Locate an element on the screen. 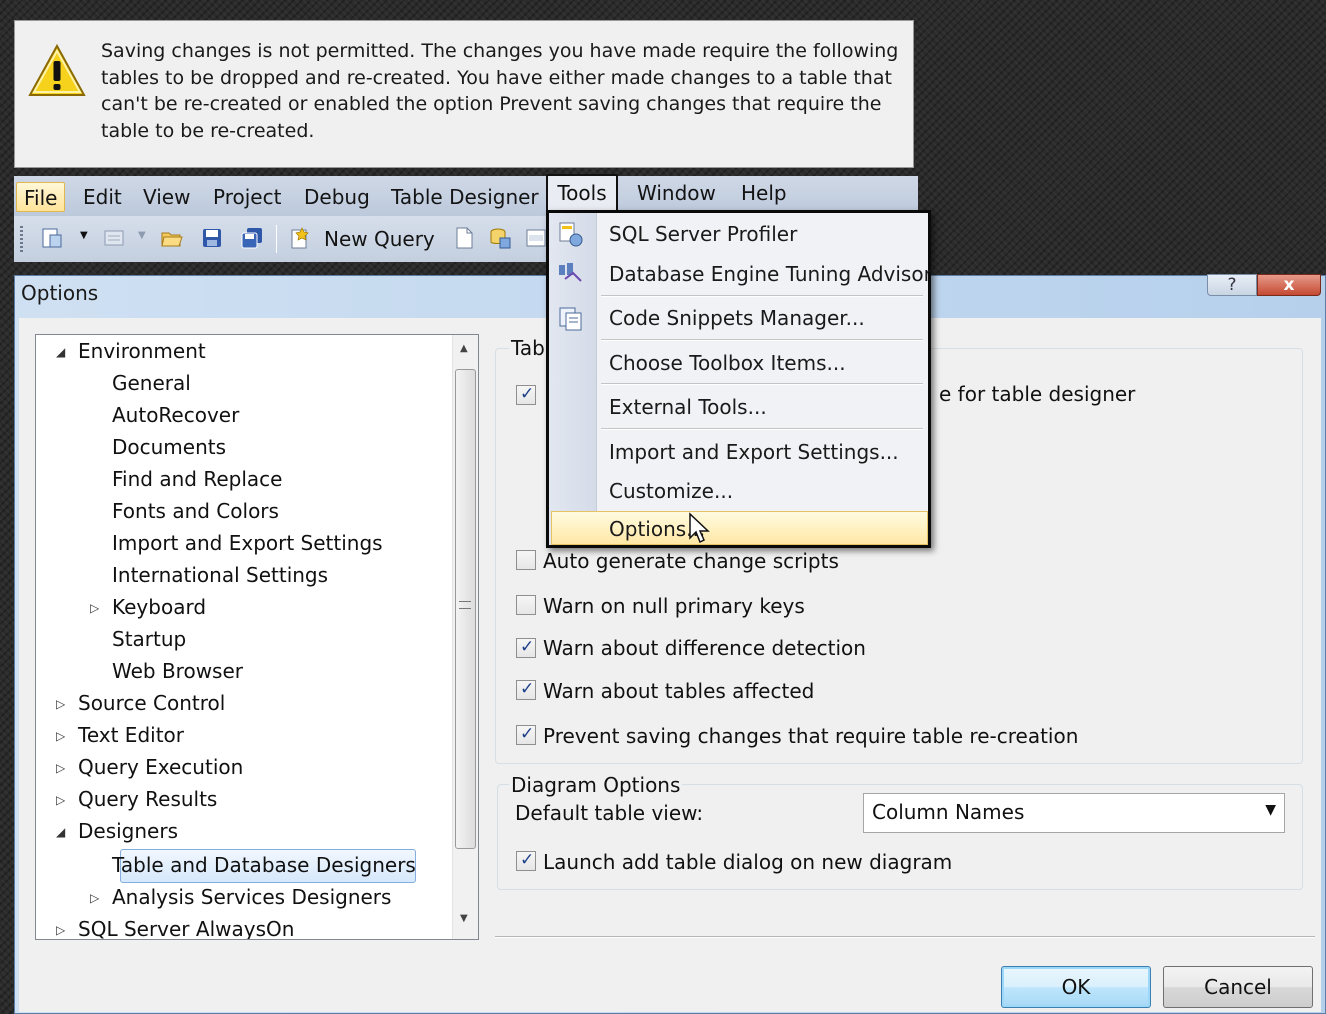 Image resolution: width=1326 pixels, height=1014 pixels. scroll-up-arrow-icon: ▲ is located at coordinates (464, 348).